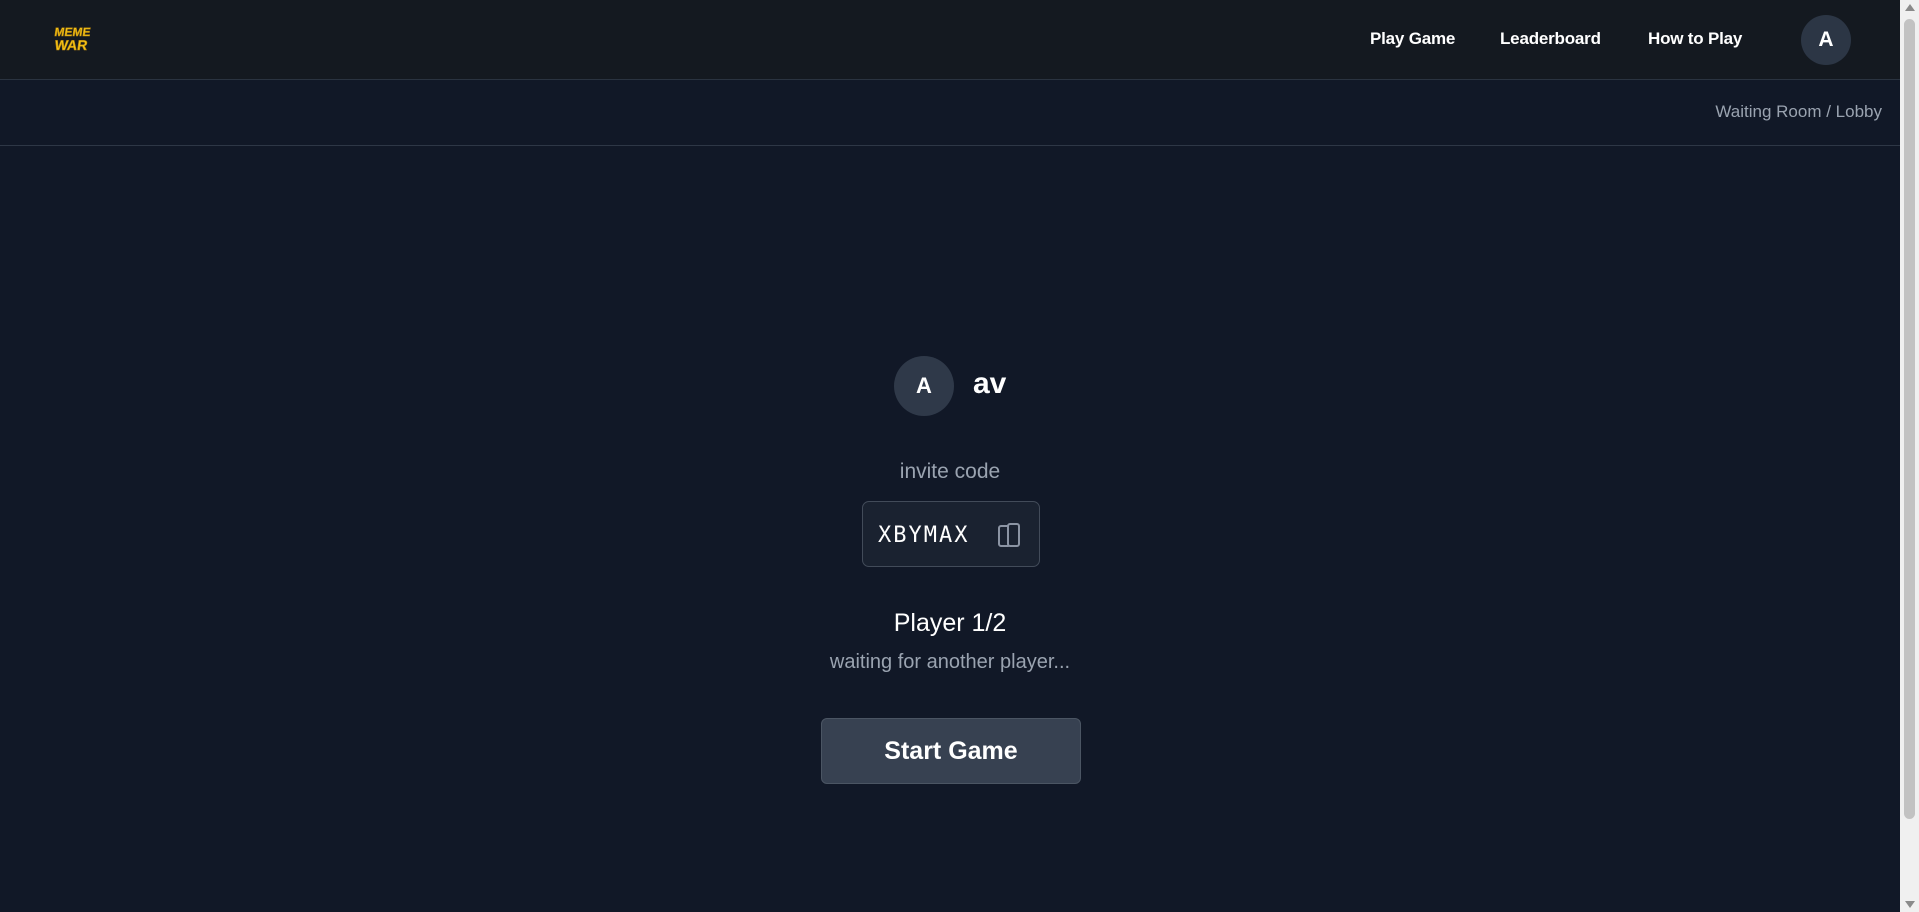 The width and height of the screenshot is (1919, 912). Describe the element at coordinates (71, 45) in the screenshot. I see `svg-text: WAR` at that location.